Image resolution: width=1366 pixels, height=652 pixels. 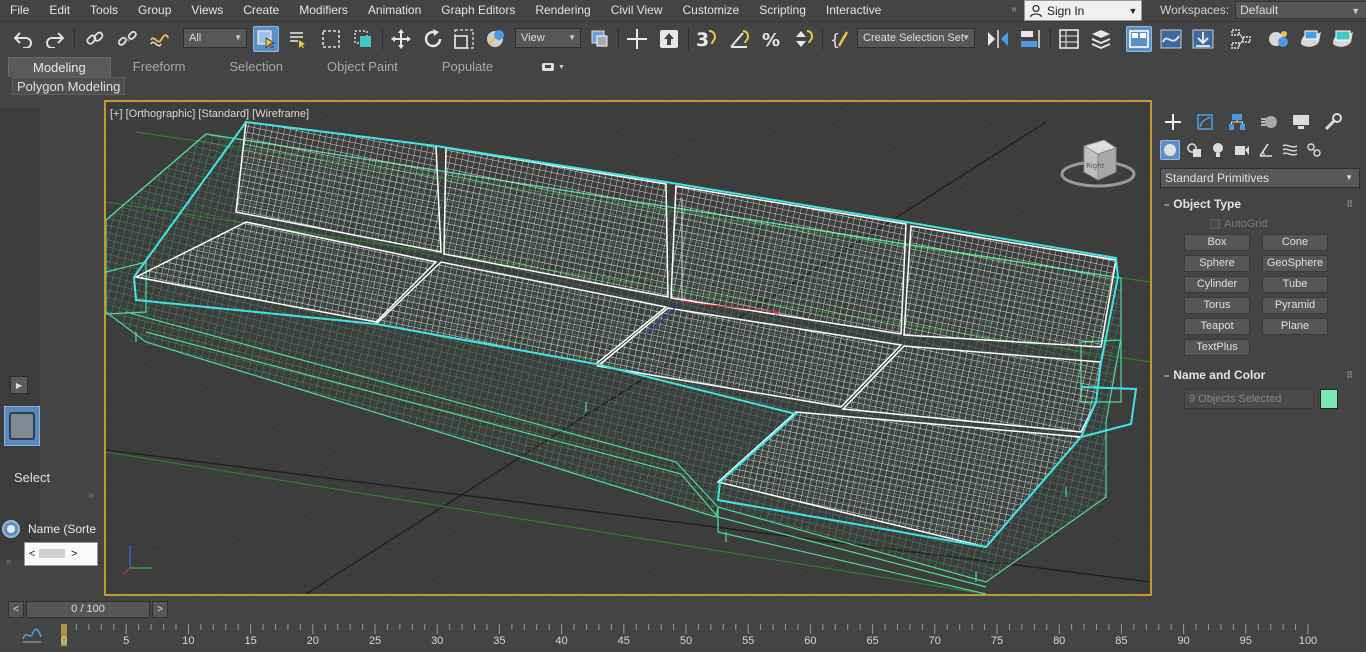 I want to click on menu-file: File, so click(x=19, y=10).